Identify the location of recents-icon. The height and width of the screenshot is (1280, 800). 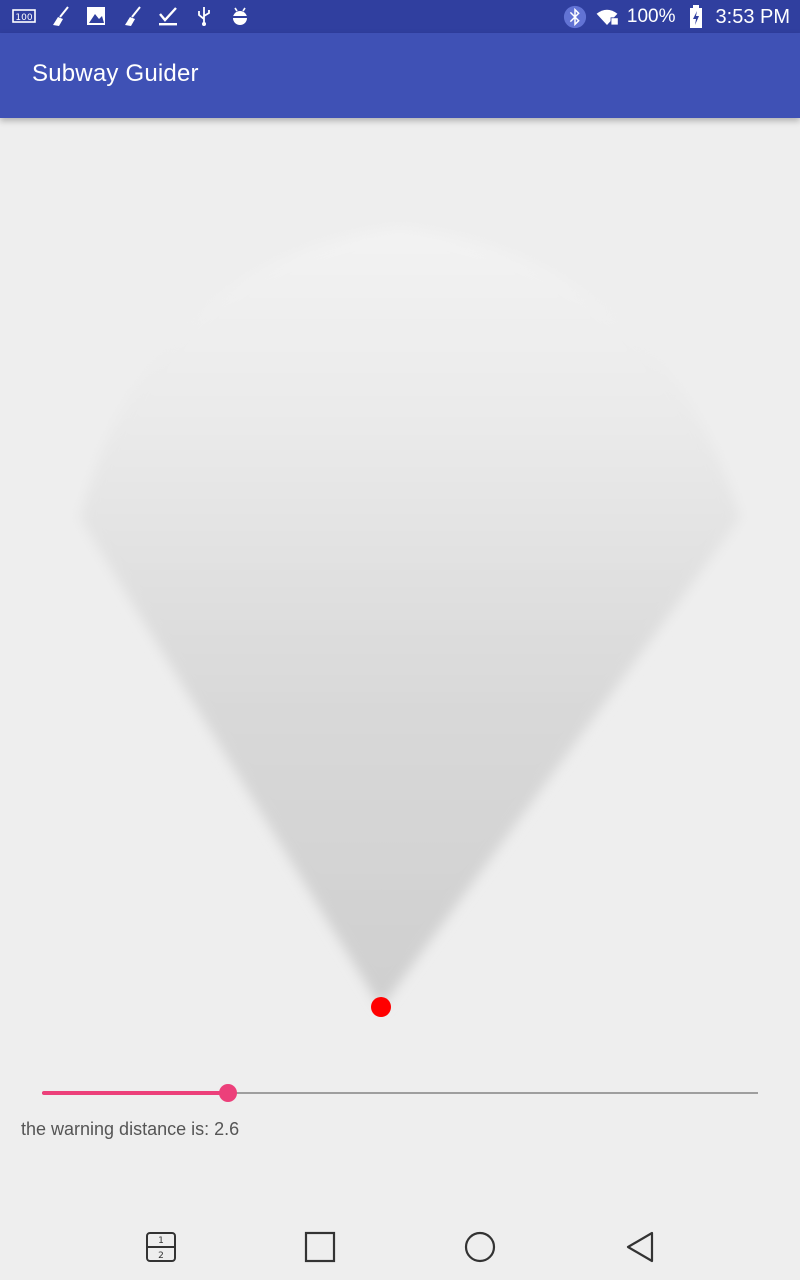
(320, 1247).